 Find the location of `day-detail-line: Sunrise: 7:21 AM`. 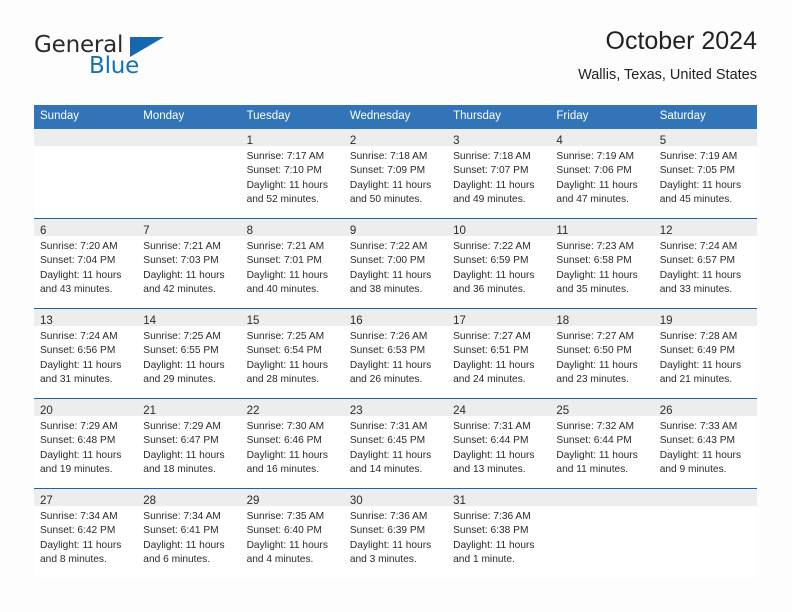

day-detail-line: Sunrise: 7:21 AM is located at coordinates (182, 246).